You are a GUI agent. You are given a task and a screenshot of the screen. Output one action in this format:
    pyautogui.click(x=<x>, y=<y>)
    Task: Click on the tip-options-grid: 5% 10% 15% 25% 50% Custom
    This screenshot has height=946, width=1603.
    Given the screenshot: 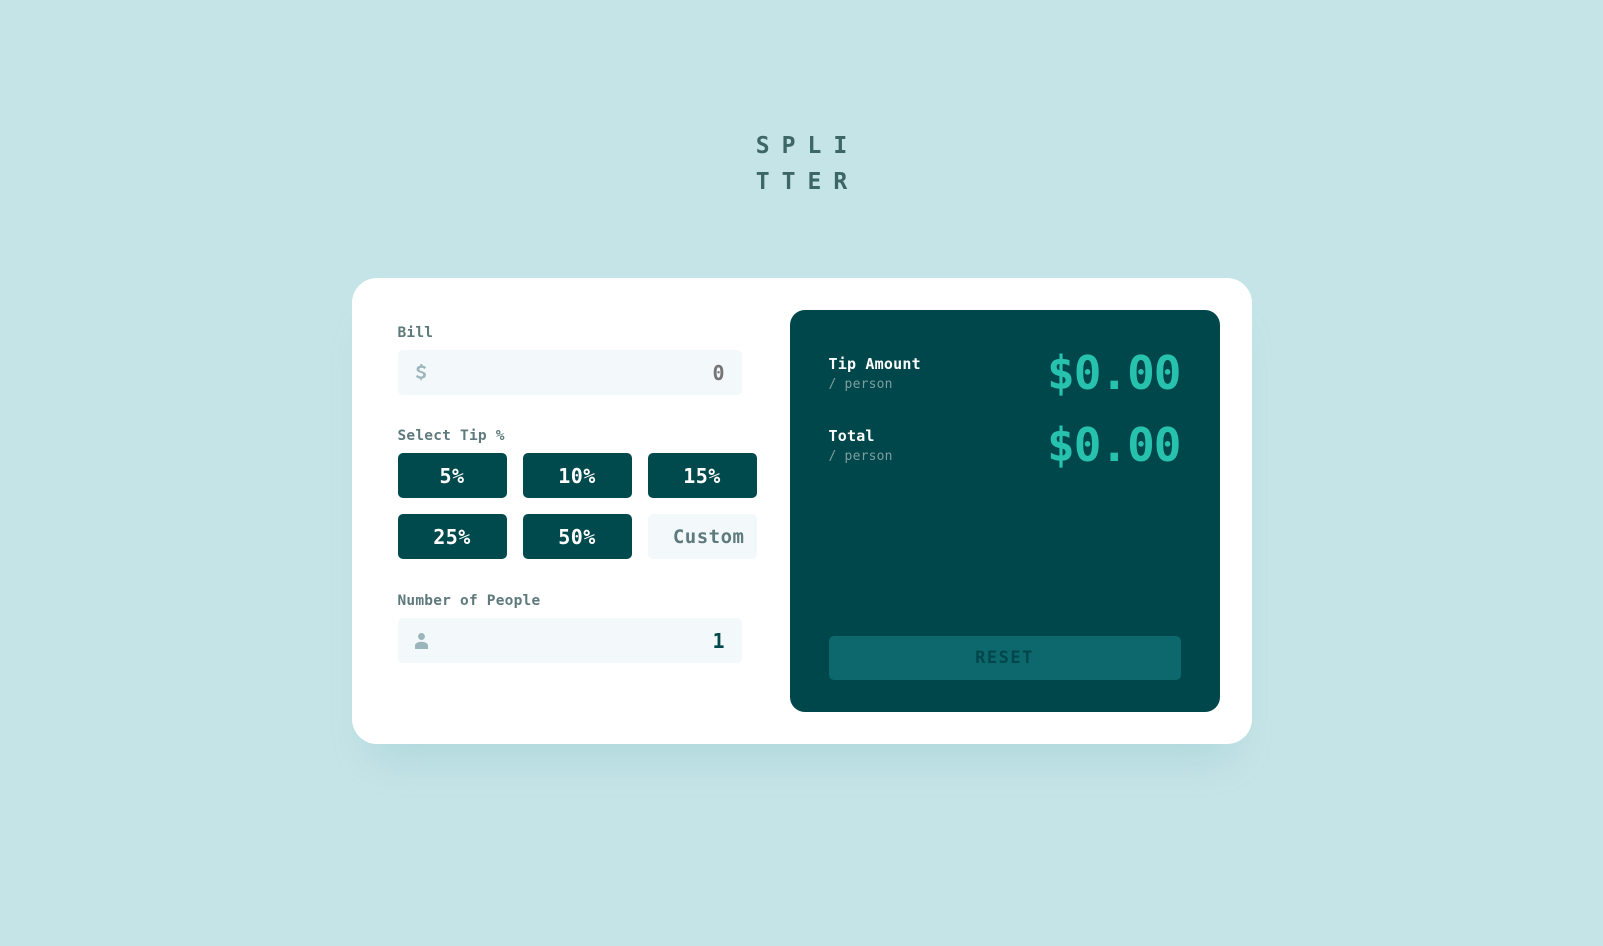 What is the action you would take?
    pyautogui.click(x=577, y=506)
    